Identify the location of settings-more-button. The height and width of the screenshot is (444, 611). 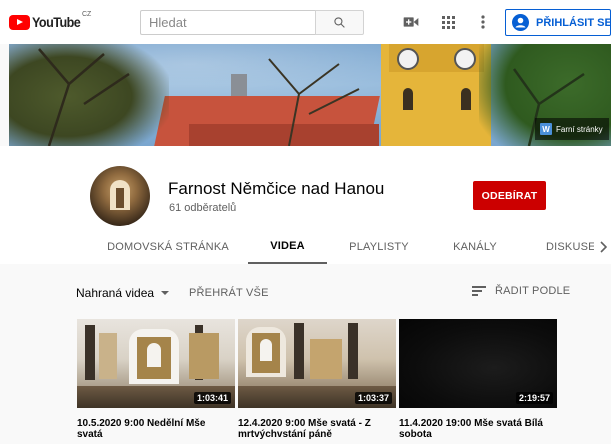
(483, 22).